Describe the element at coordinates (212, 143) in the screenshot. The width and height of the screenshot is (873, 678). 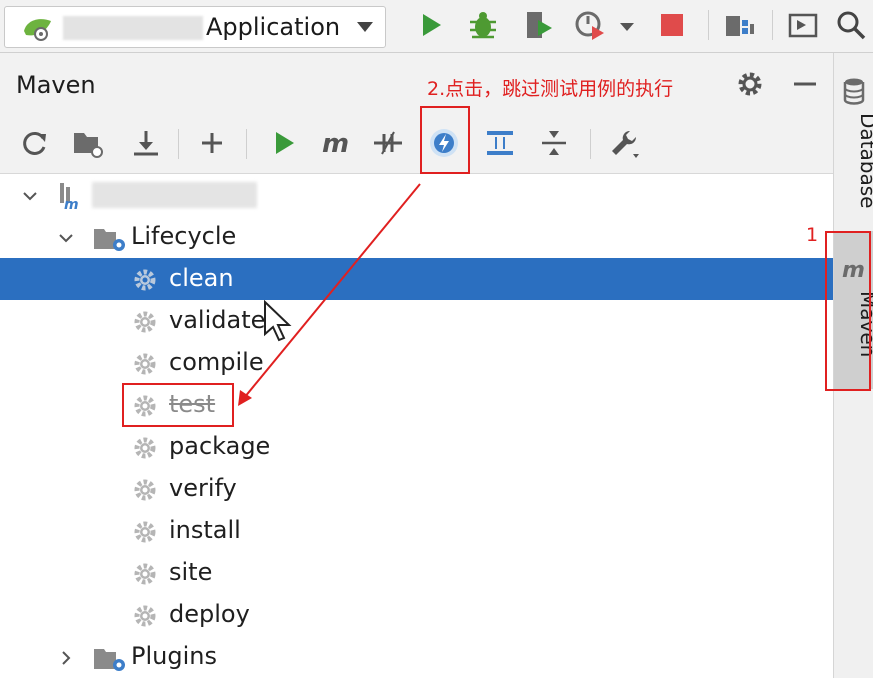
I see `plus-icon` at that location.